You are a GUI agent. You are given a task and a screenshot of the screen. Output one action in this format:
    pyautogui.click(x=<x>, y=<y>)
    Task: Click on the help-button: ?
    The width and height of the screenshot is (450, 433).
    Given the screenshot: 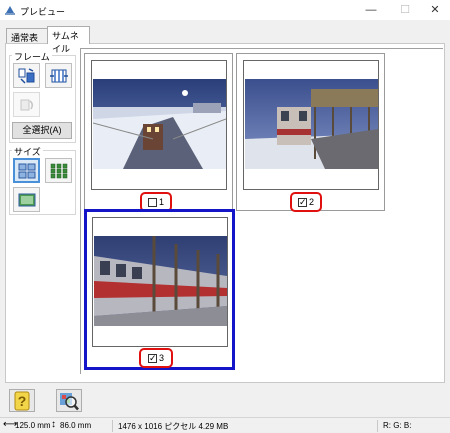 What is the action you would take?
    pyautogui.click(x=22, y=400)
    